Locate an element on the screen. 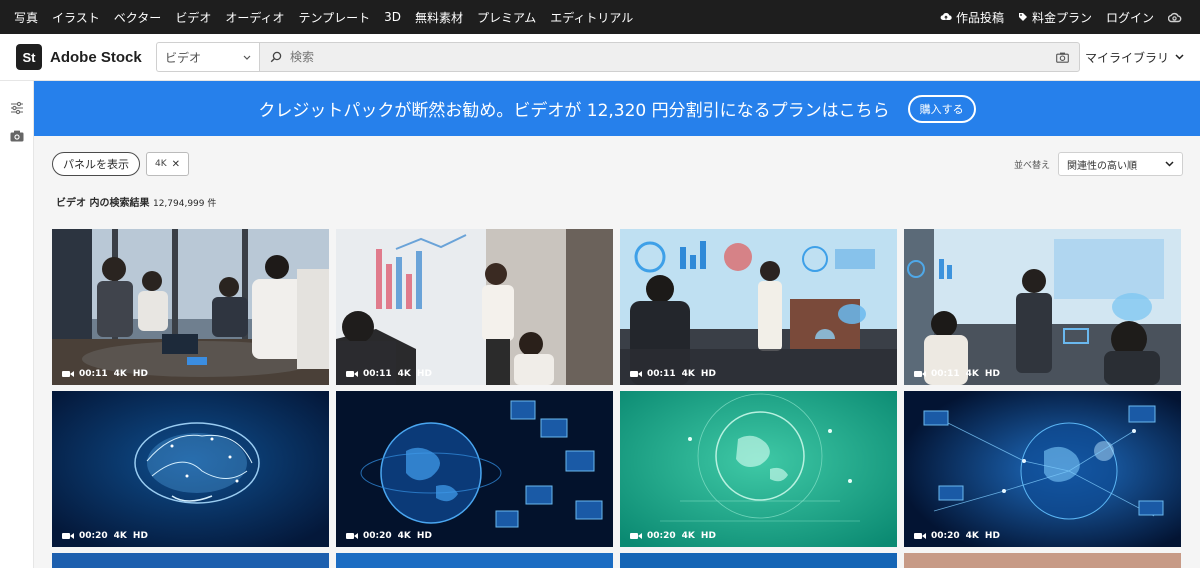  pricing-link: 料金プラン is located at coordinates (1055, 17).